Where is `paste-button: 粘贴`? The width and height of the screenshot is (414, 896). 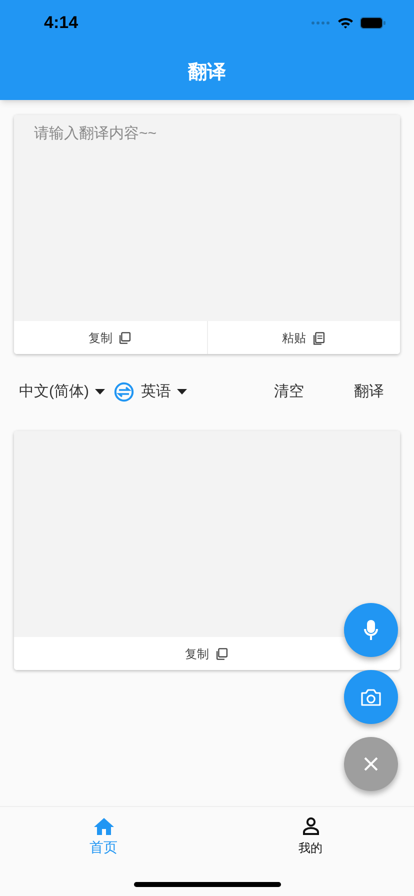
paste-button: 粘贴 is located at coordinates (303, 337).